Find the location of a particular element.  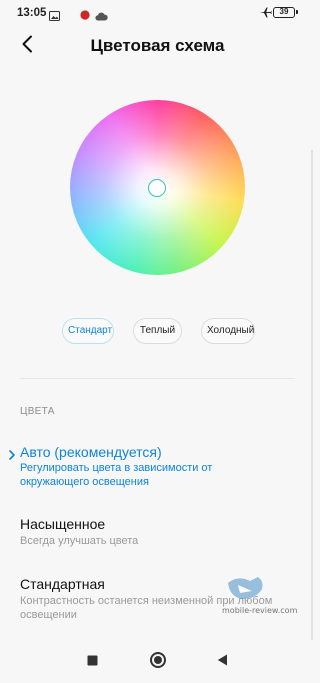

recent-apps-button is located at coordinates (92, 662).